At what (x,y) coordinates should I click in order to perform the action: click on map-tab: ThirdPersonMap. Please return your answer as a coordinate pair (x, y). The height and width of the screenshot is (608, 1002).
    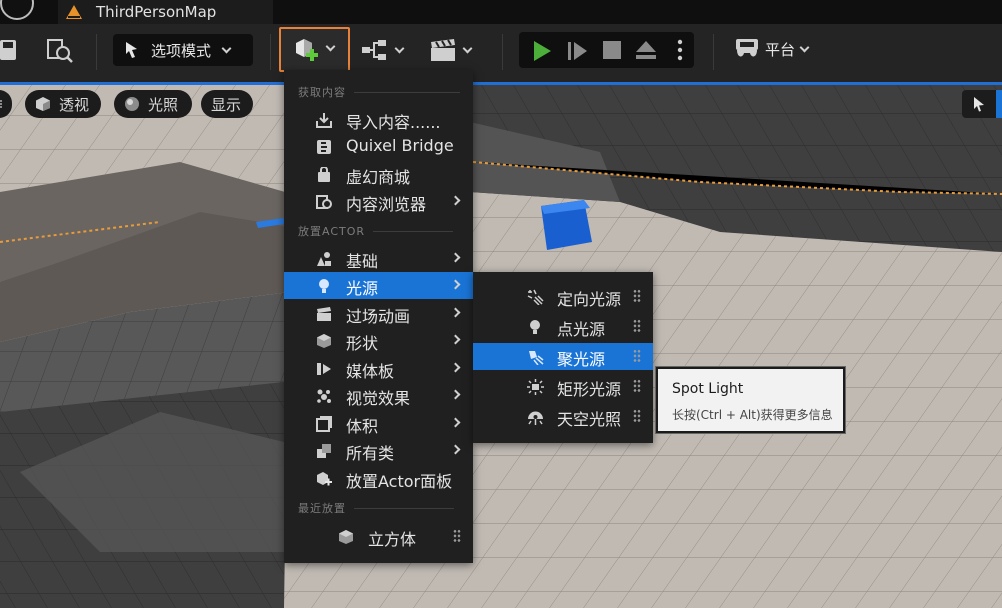
    Looking at the image, I should click on (165, 12).